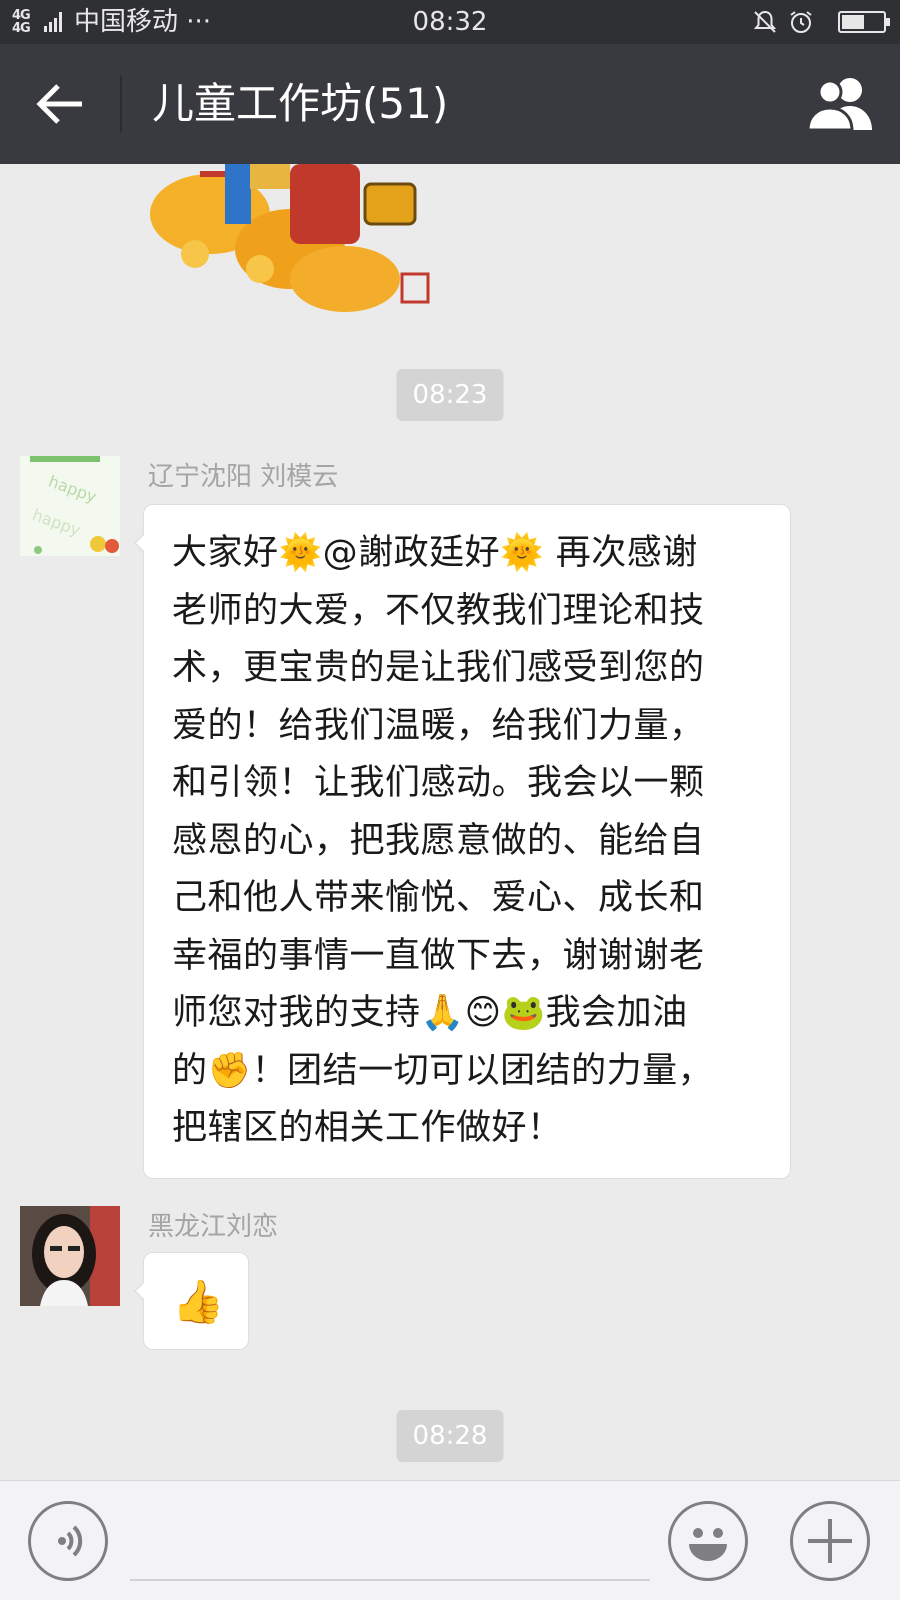 The height and width of the screenshot is (1600, 900). I want to click on avatar: happy happy, so click(70, 506).